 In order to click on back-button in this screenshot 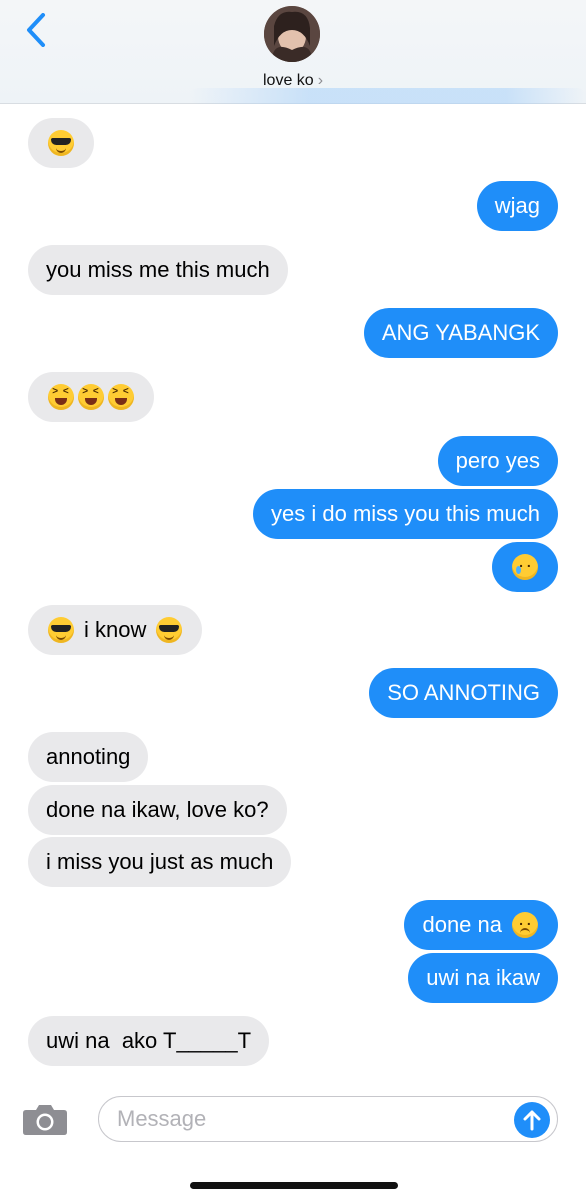, I will do `click(36, 30)`.